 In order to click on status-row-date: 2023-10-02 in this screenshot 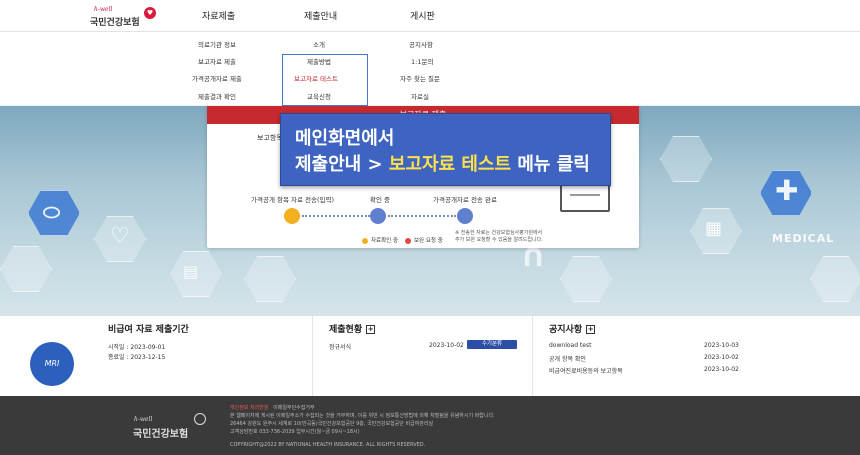, I will do `click(446, 345)`.